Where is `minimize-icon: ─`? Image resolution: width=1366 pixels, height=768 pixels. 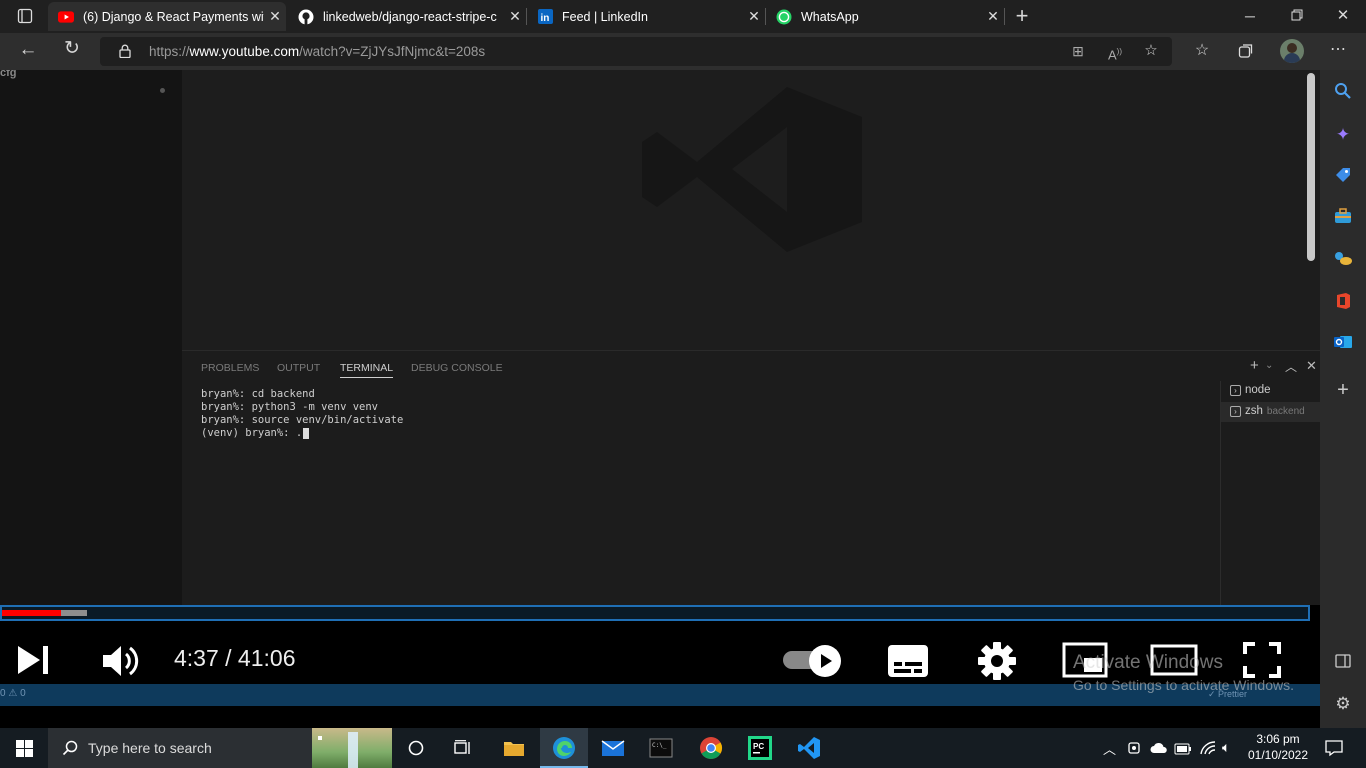
minimize-icon: ─ is located at coordinates (1250, 16).